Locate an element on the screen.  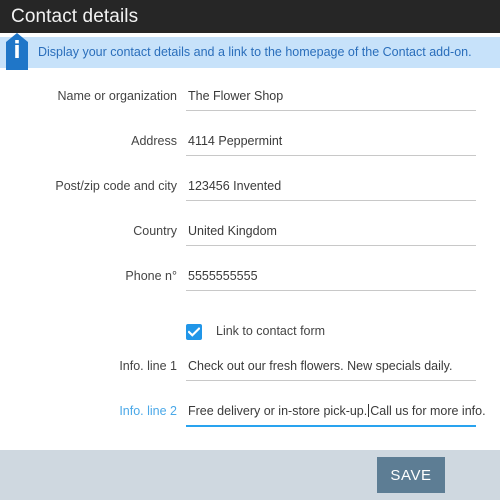
label-info-line-2: Info. line 2 is located at coordinates (148, 411).